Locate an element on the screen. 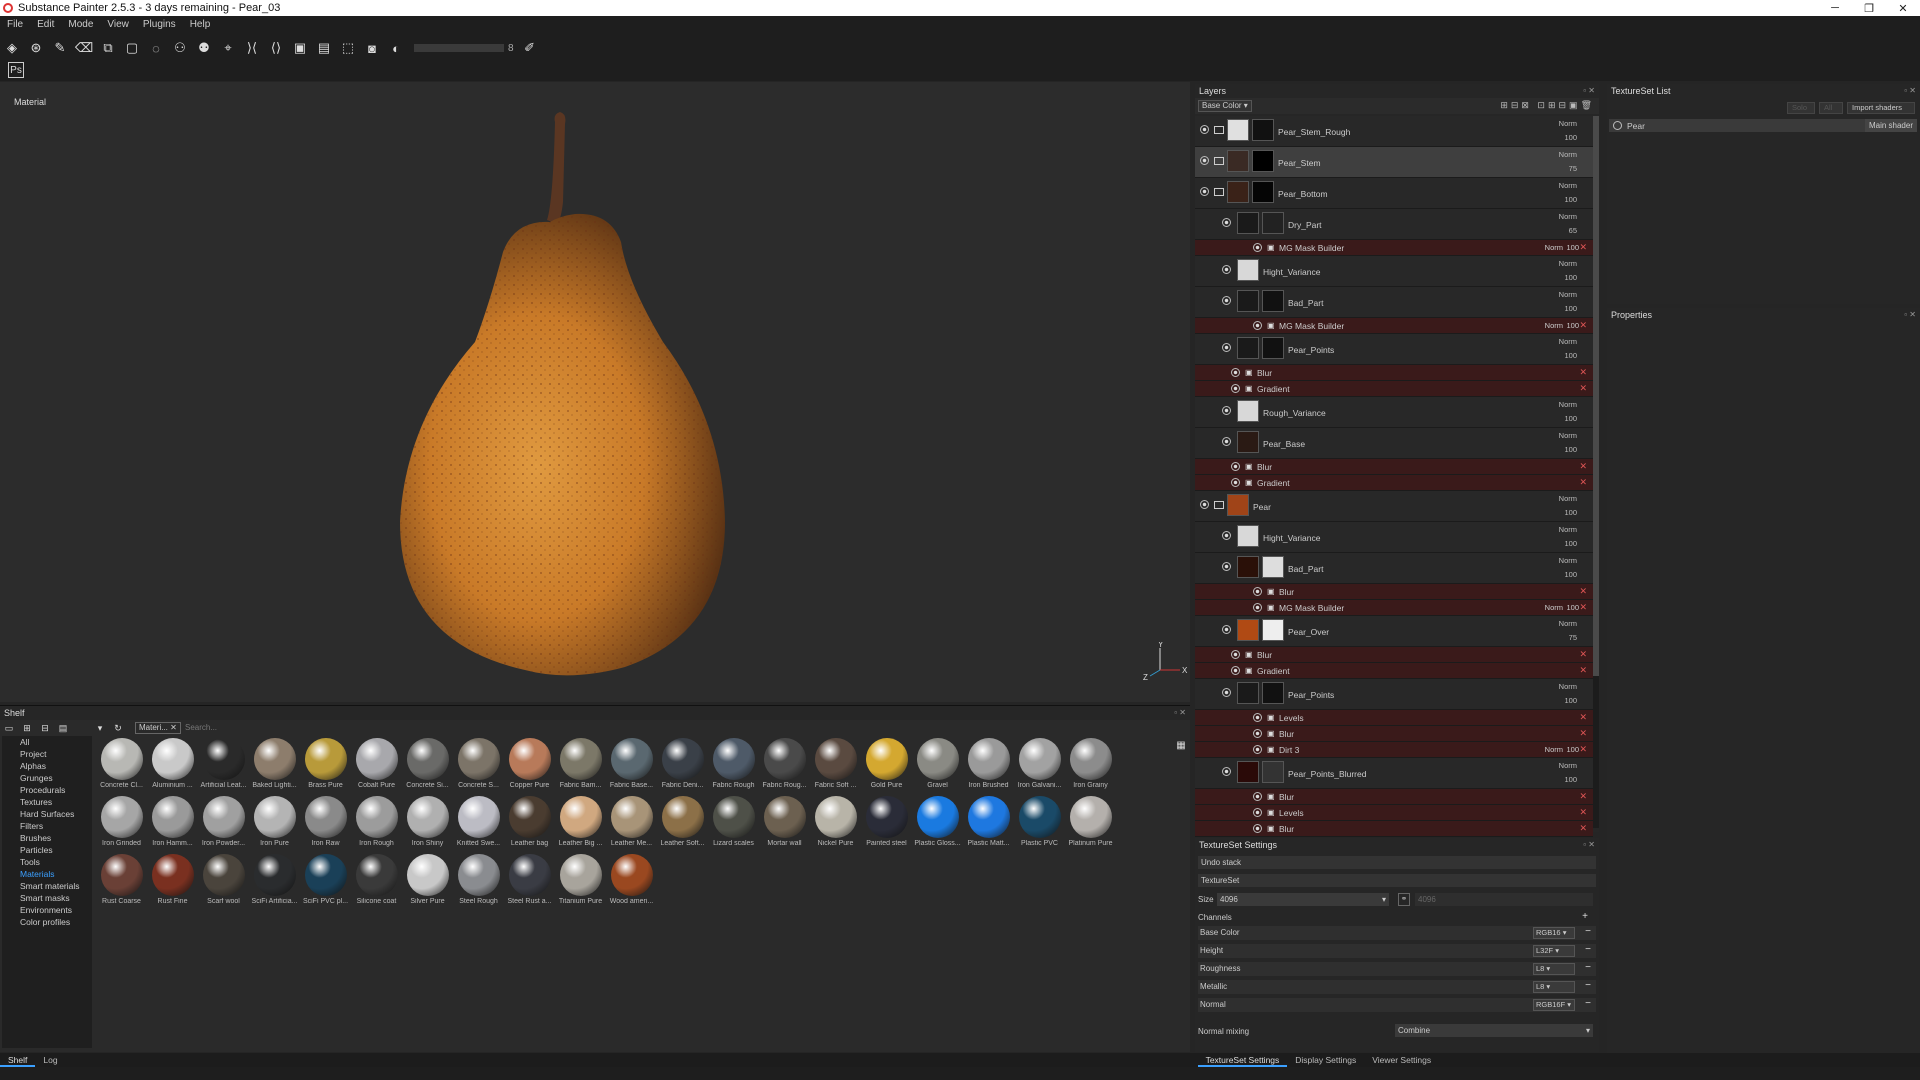  textureset-section: TextureSet is located at coordinates (1397, 880).